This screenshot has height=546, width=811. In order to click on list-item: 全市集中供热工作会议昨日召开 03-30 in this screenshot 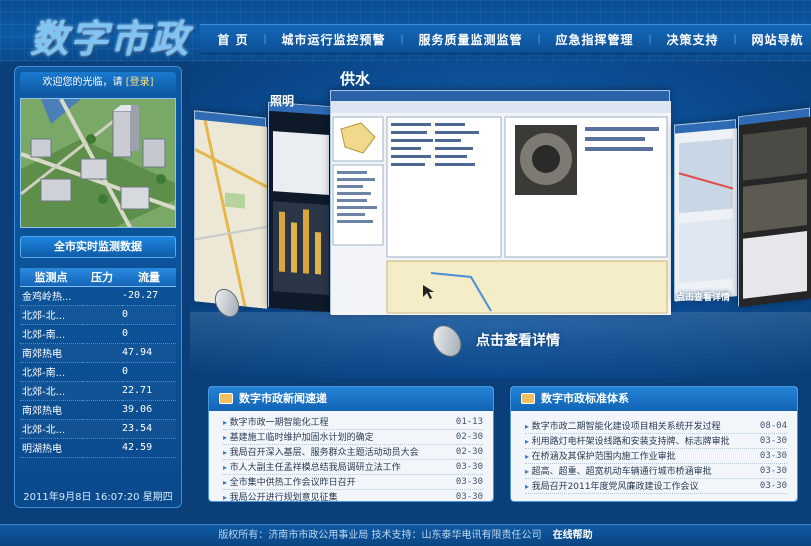, I will do `click(353, 482)`.